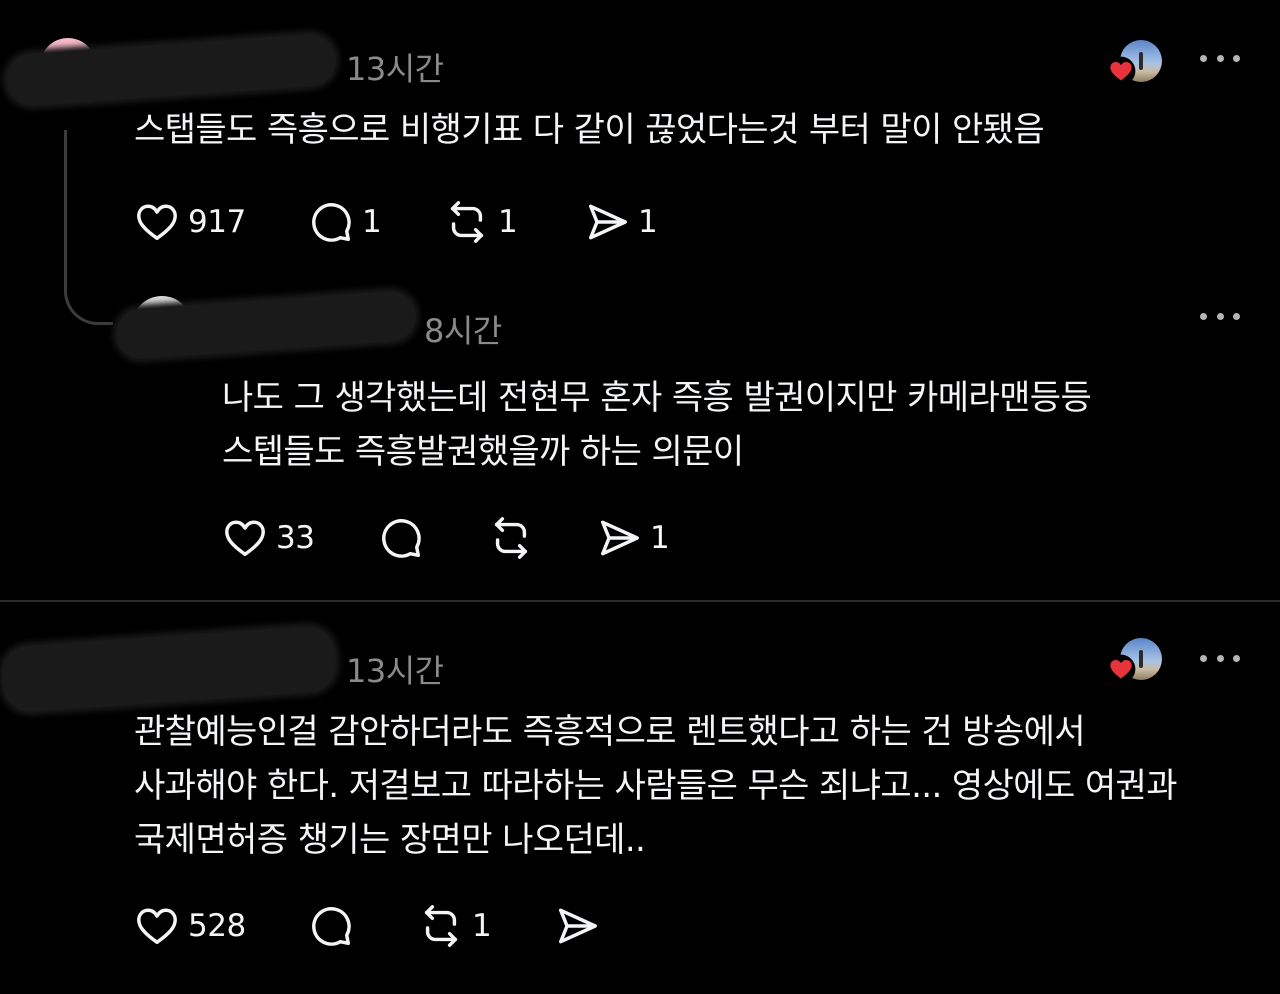  I want to click on like-count: 528, so click(217, 926).